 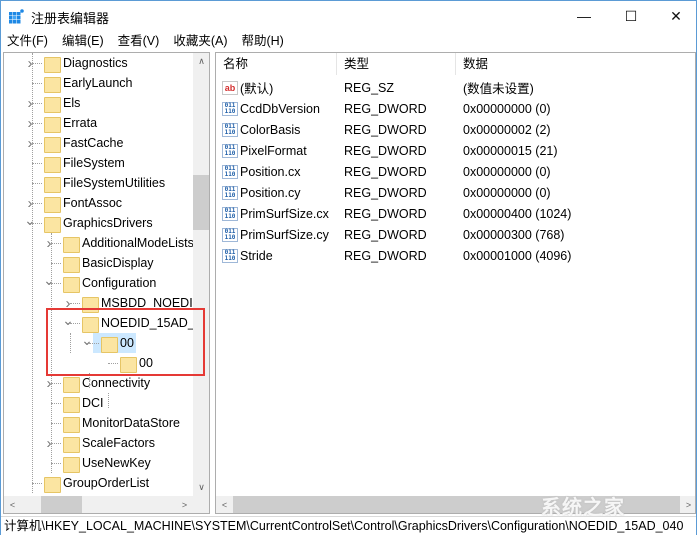 I want to click on scroll-down-icon: ∨, so click(x=201, y=487).